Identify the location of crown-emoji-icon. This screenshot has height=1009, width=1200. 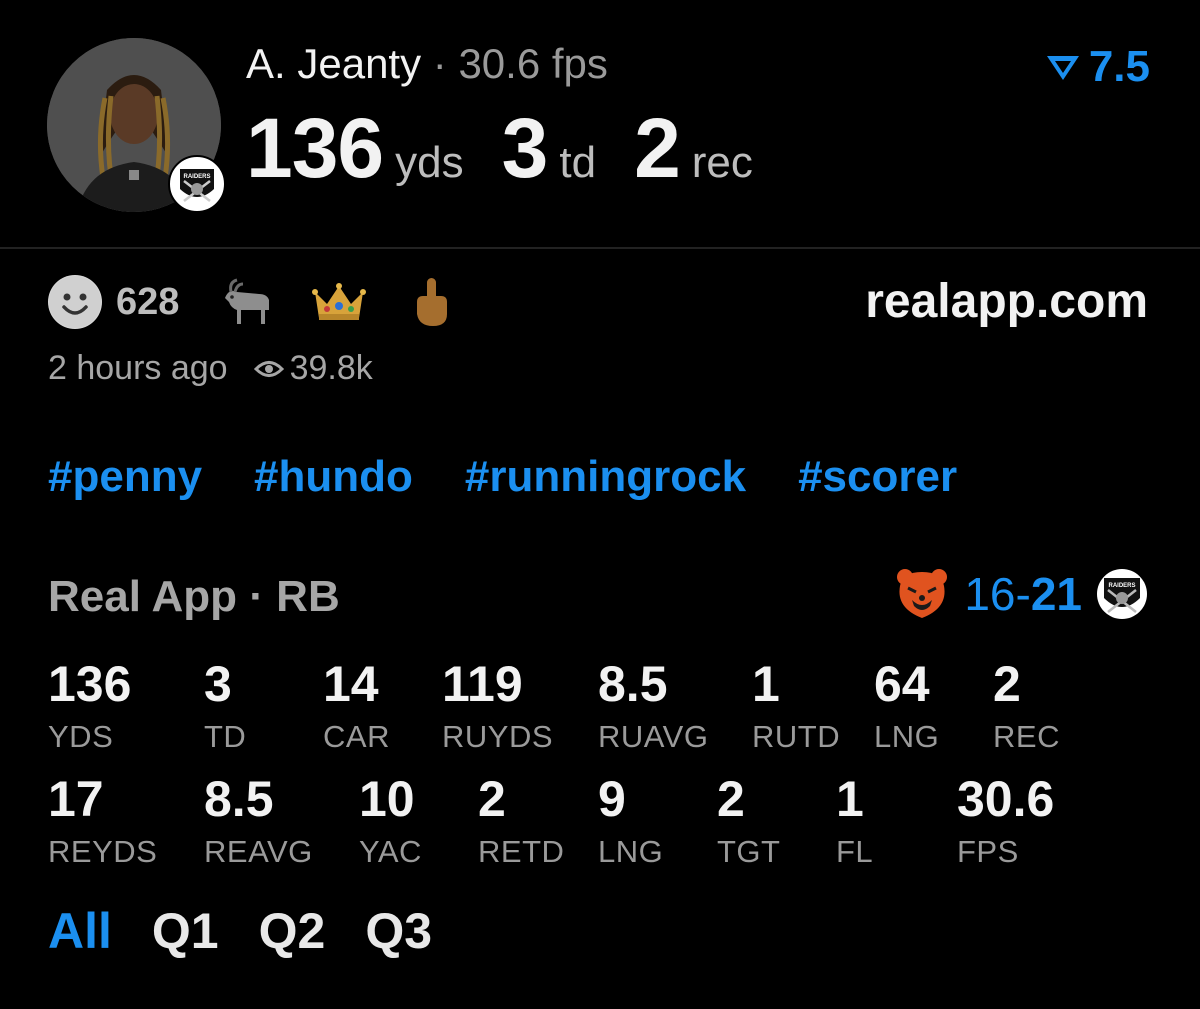
(339, 302).